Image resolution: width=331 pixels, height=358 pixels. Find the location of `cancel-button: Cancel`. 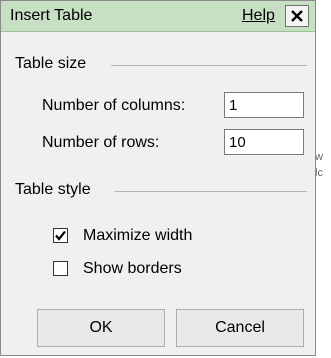

cancel-button: Cancel is located at coordinates (240, 328).